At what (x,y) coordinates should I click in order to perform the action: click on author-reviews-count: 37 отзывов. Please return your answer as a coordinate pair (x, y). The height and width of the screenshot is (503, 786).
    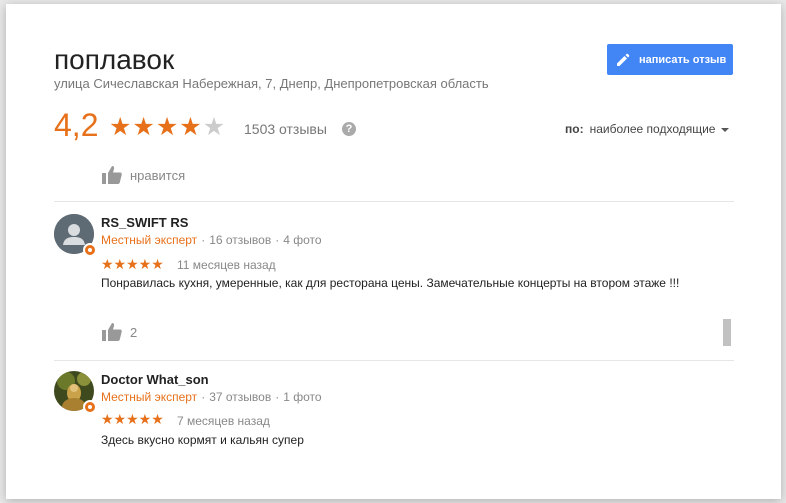
    Looking at the image, I should click on (240, 397).